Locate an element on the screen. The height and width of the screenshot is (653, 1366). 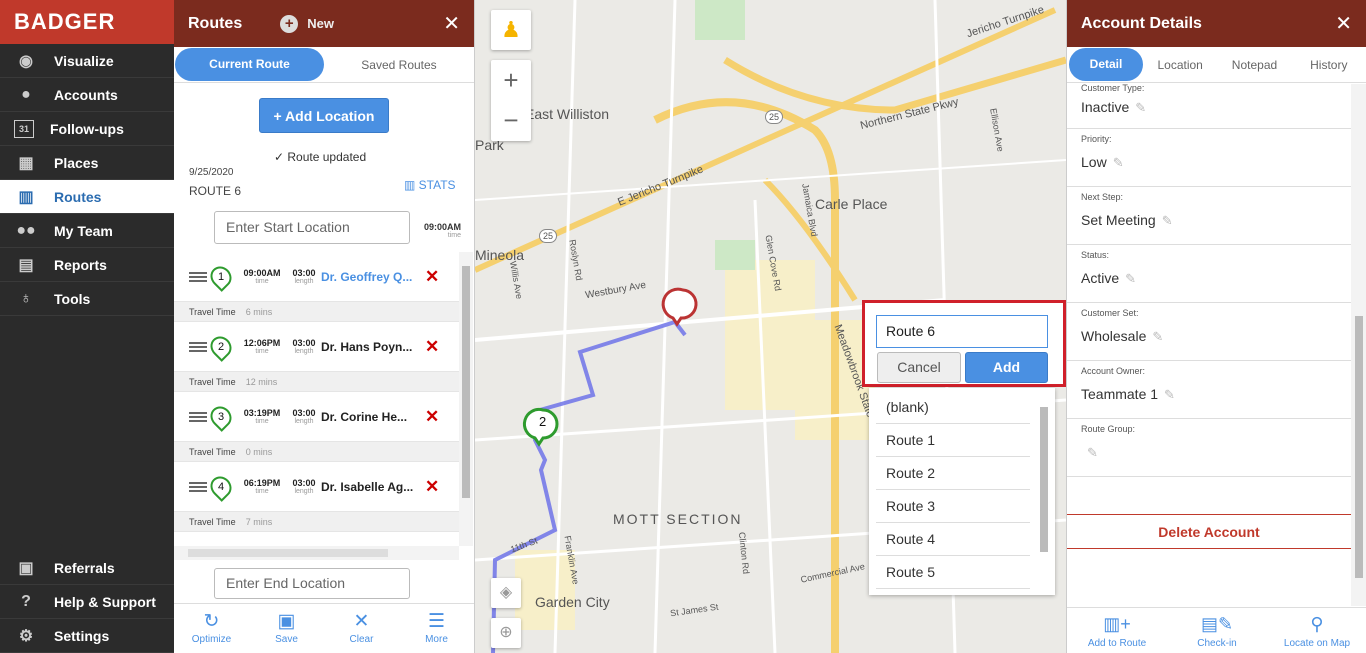
nav-item-accounts: ● Accounts is located at coordinates (87, 95).